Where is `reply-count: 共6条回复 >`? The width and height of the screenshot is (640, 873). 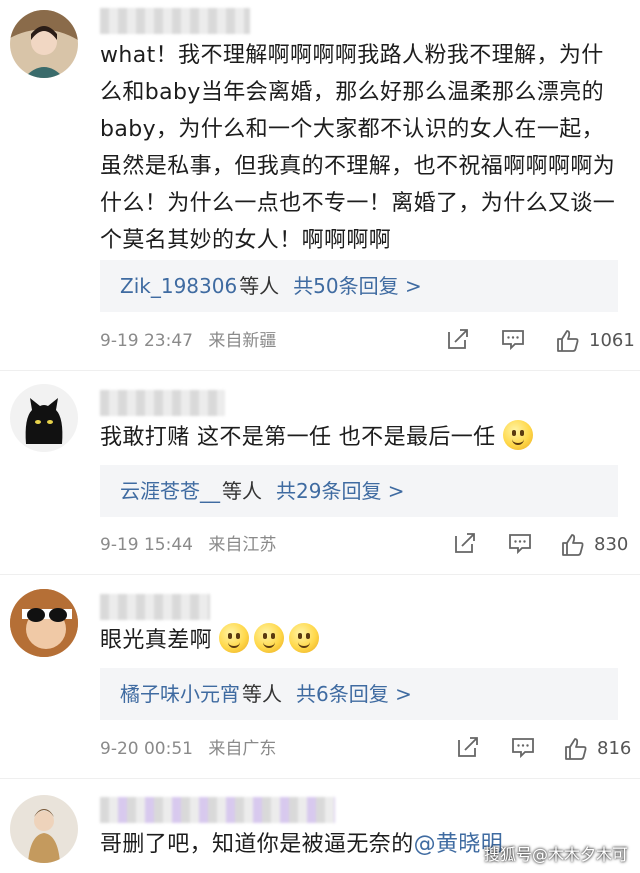
reply-count: 共6条回复 > is located at coordinates (354, 694).